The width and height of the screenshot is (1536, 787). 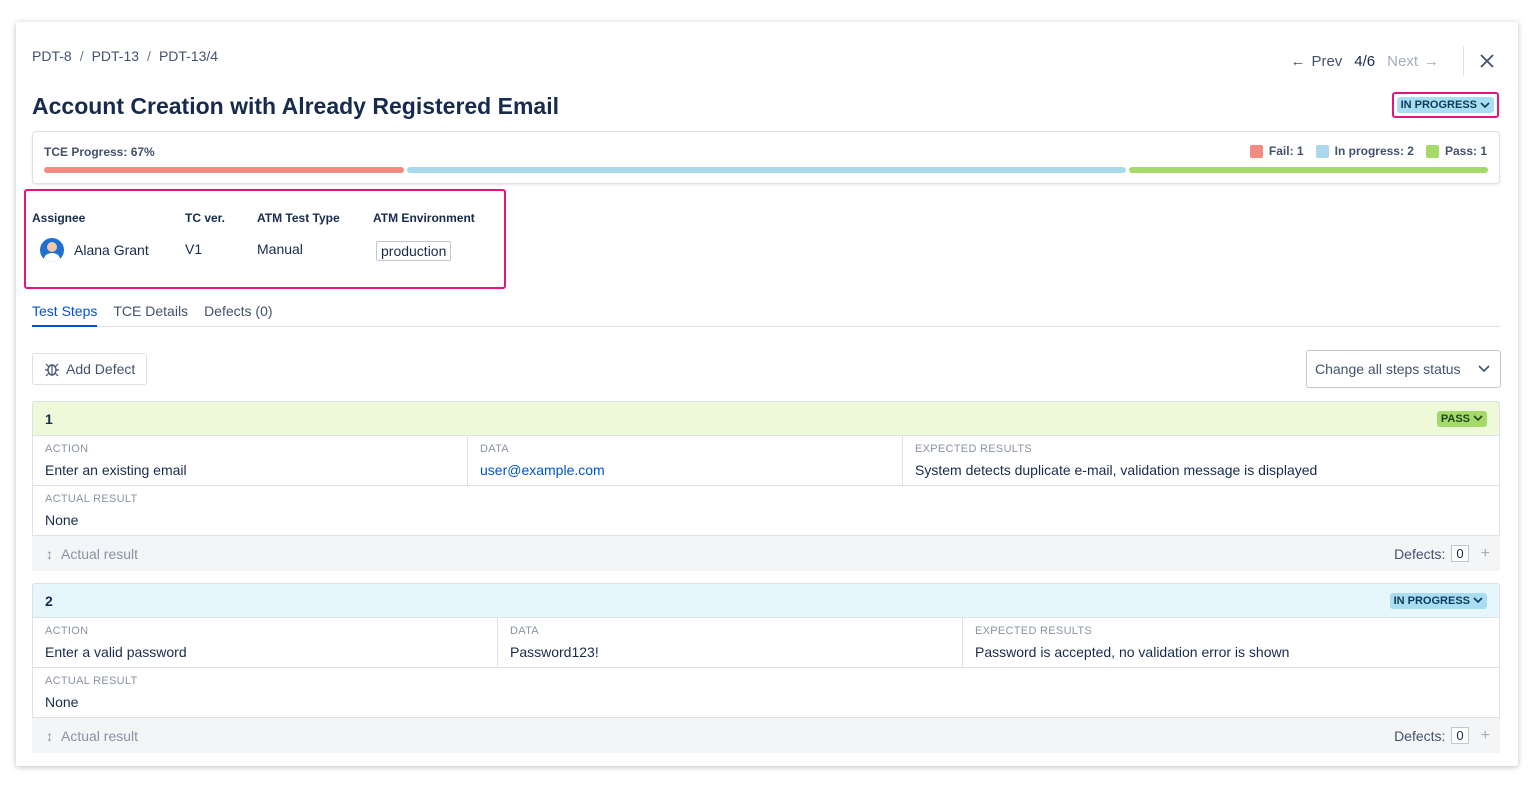 What do you see at coordinates (1463, 61) in the screenshot?
I see `divider` at bounding box center [1463, 61].